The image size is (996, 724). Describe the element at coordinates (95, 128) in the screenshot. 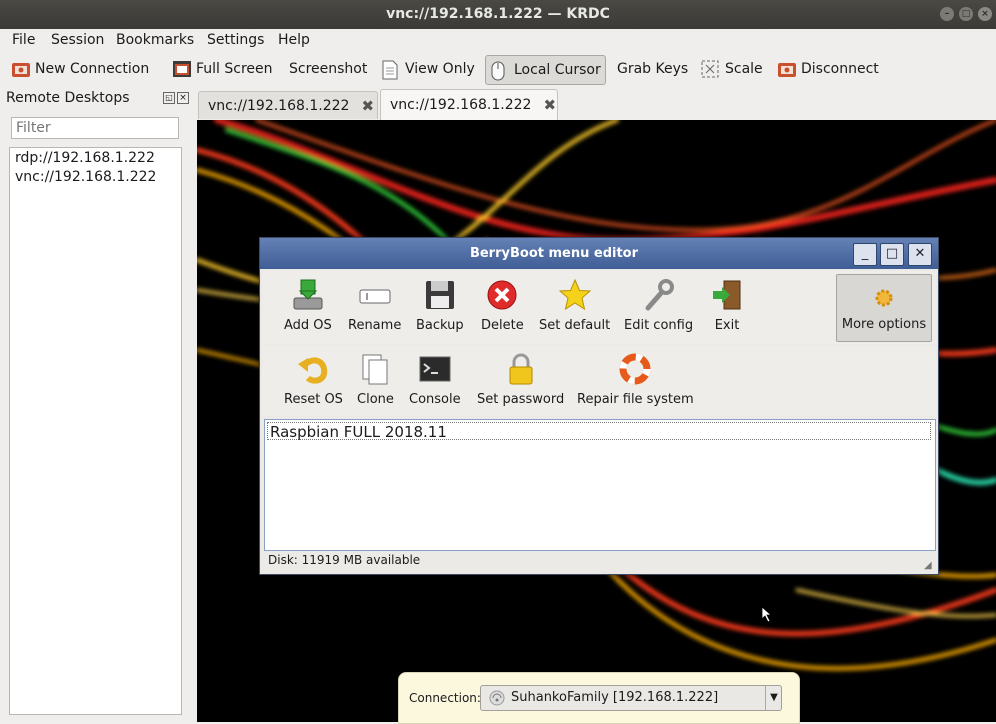

I see `filter-input` at that location.